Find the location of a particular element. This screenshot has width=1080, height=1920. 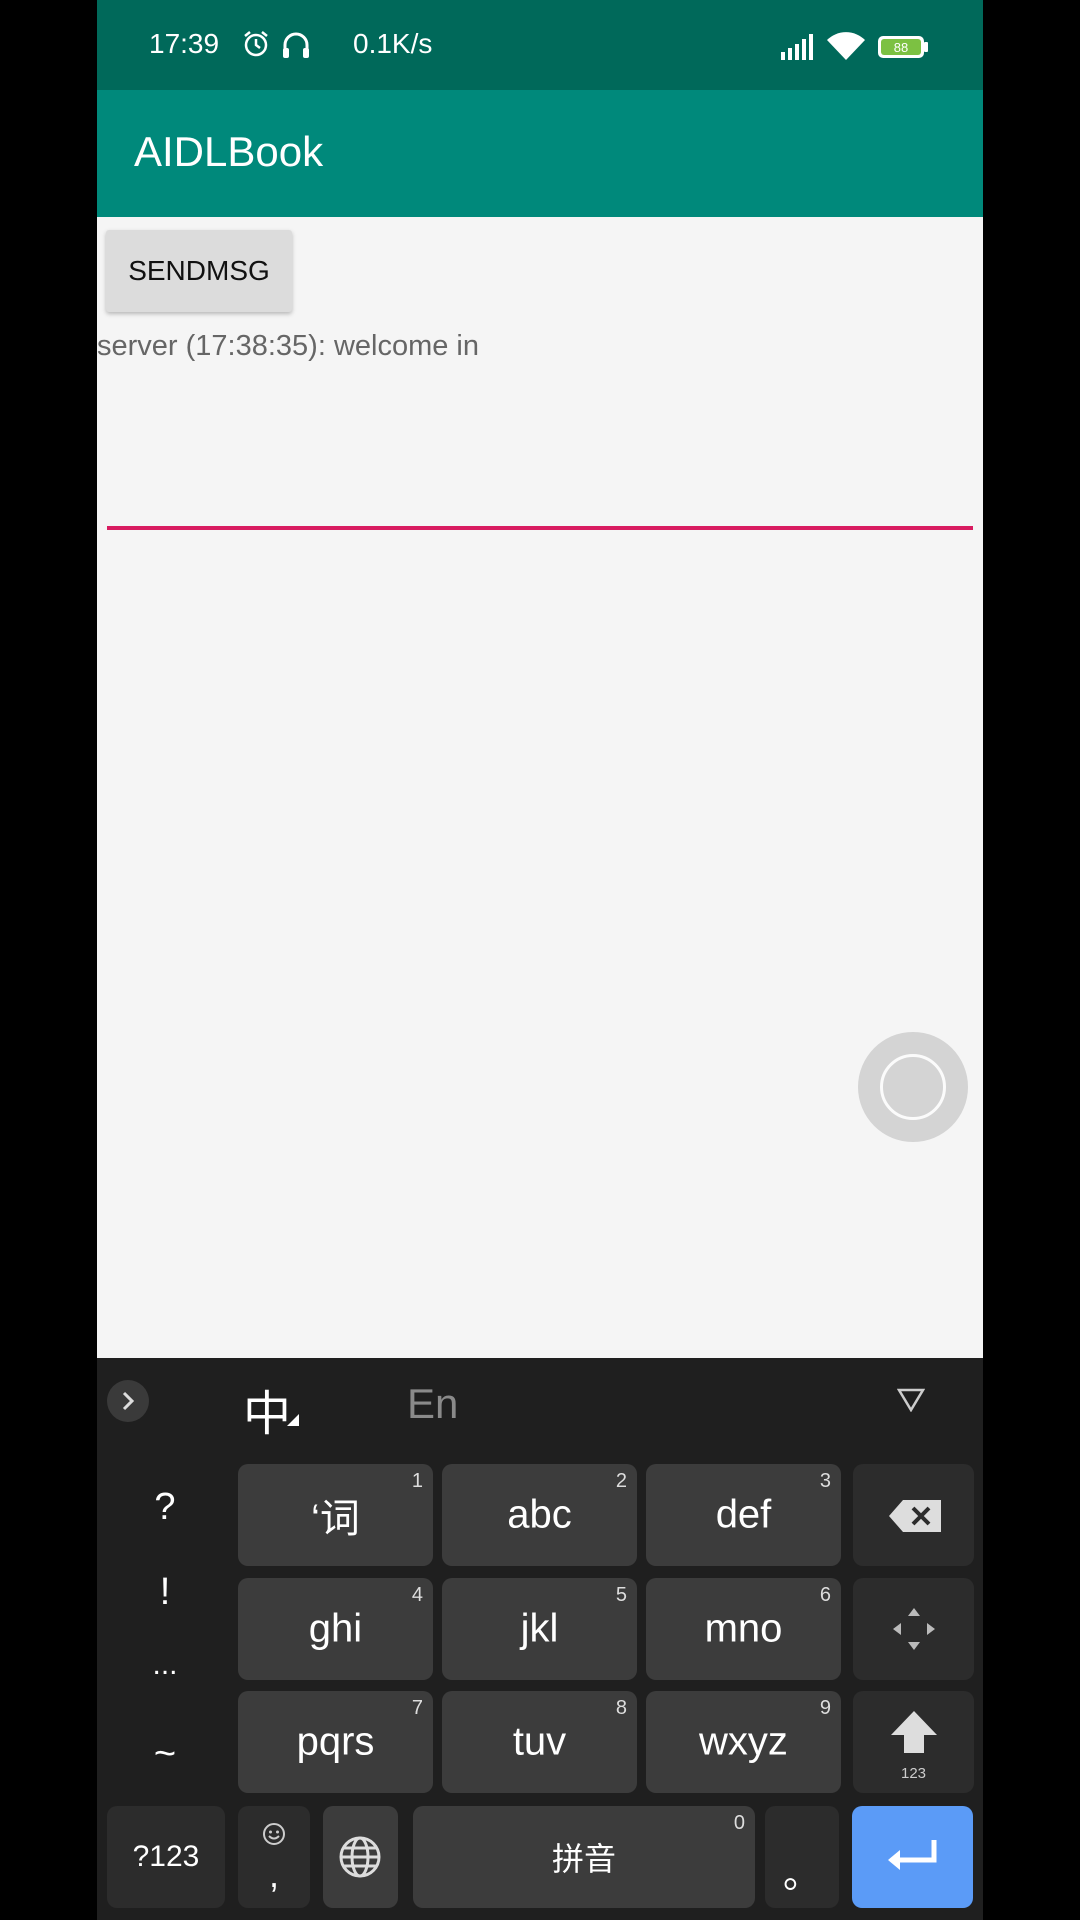

emoji-comma-key: , is located at coordinates (274, 1857).